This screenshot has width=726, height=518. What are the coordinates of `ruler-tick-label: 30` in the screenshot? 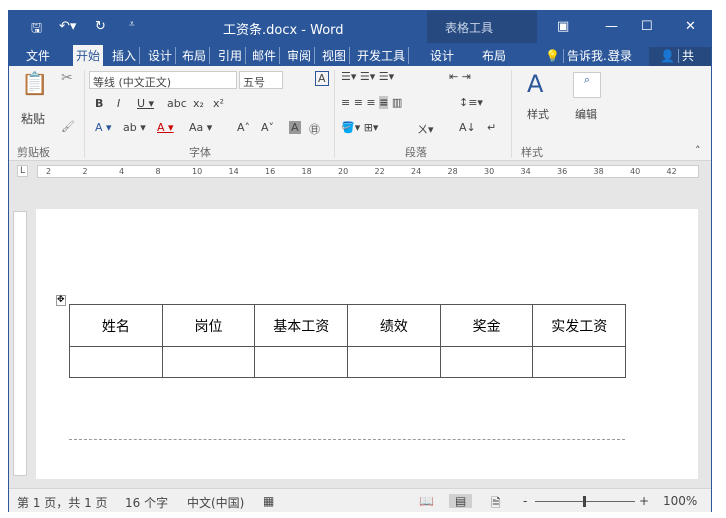 It's located at (489, 171).